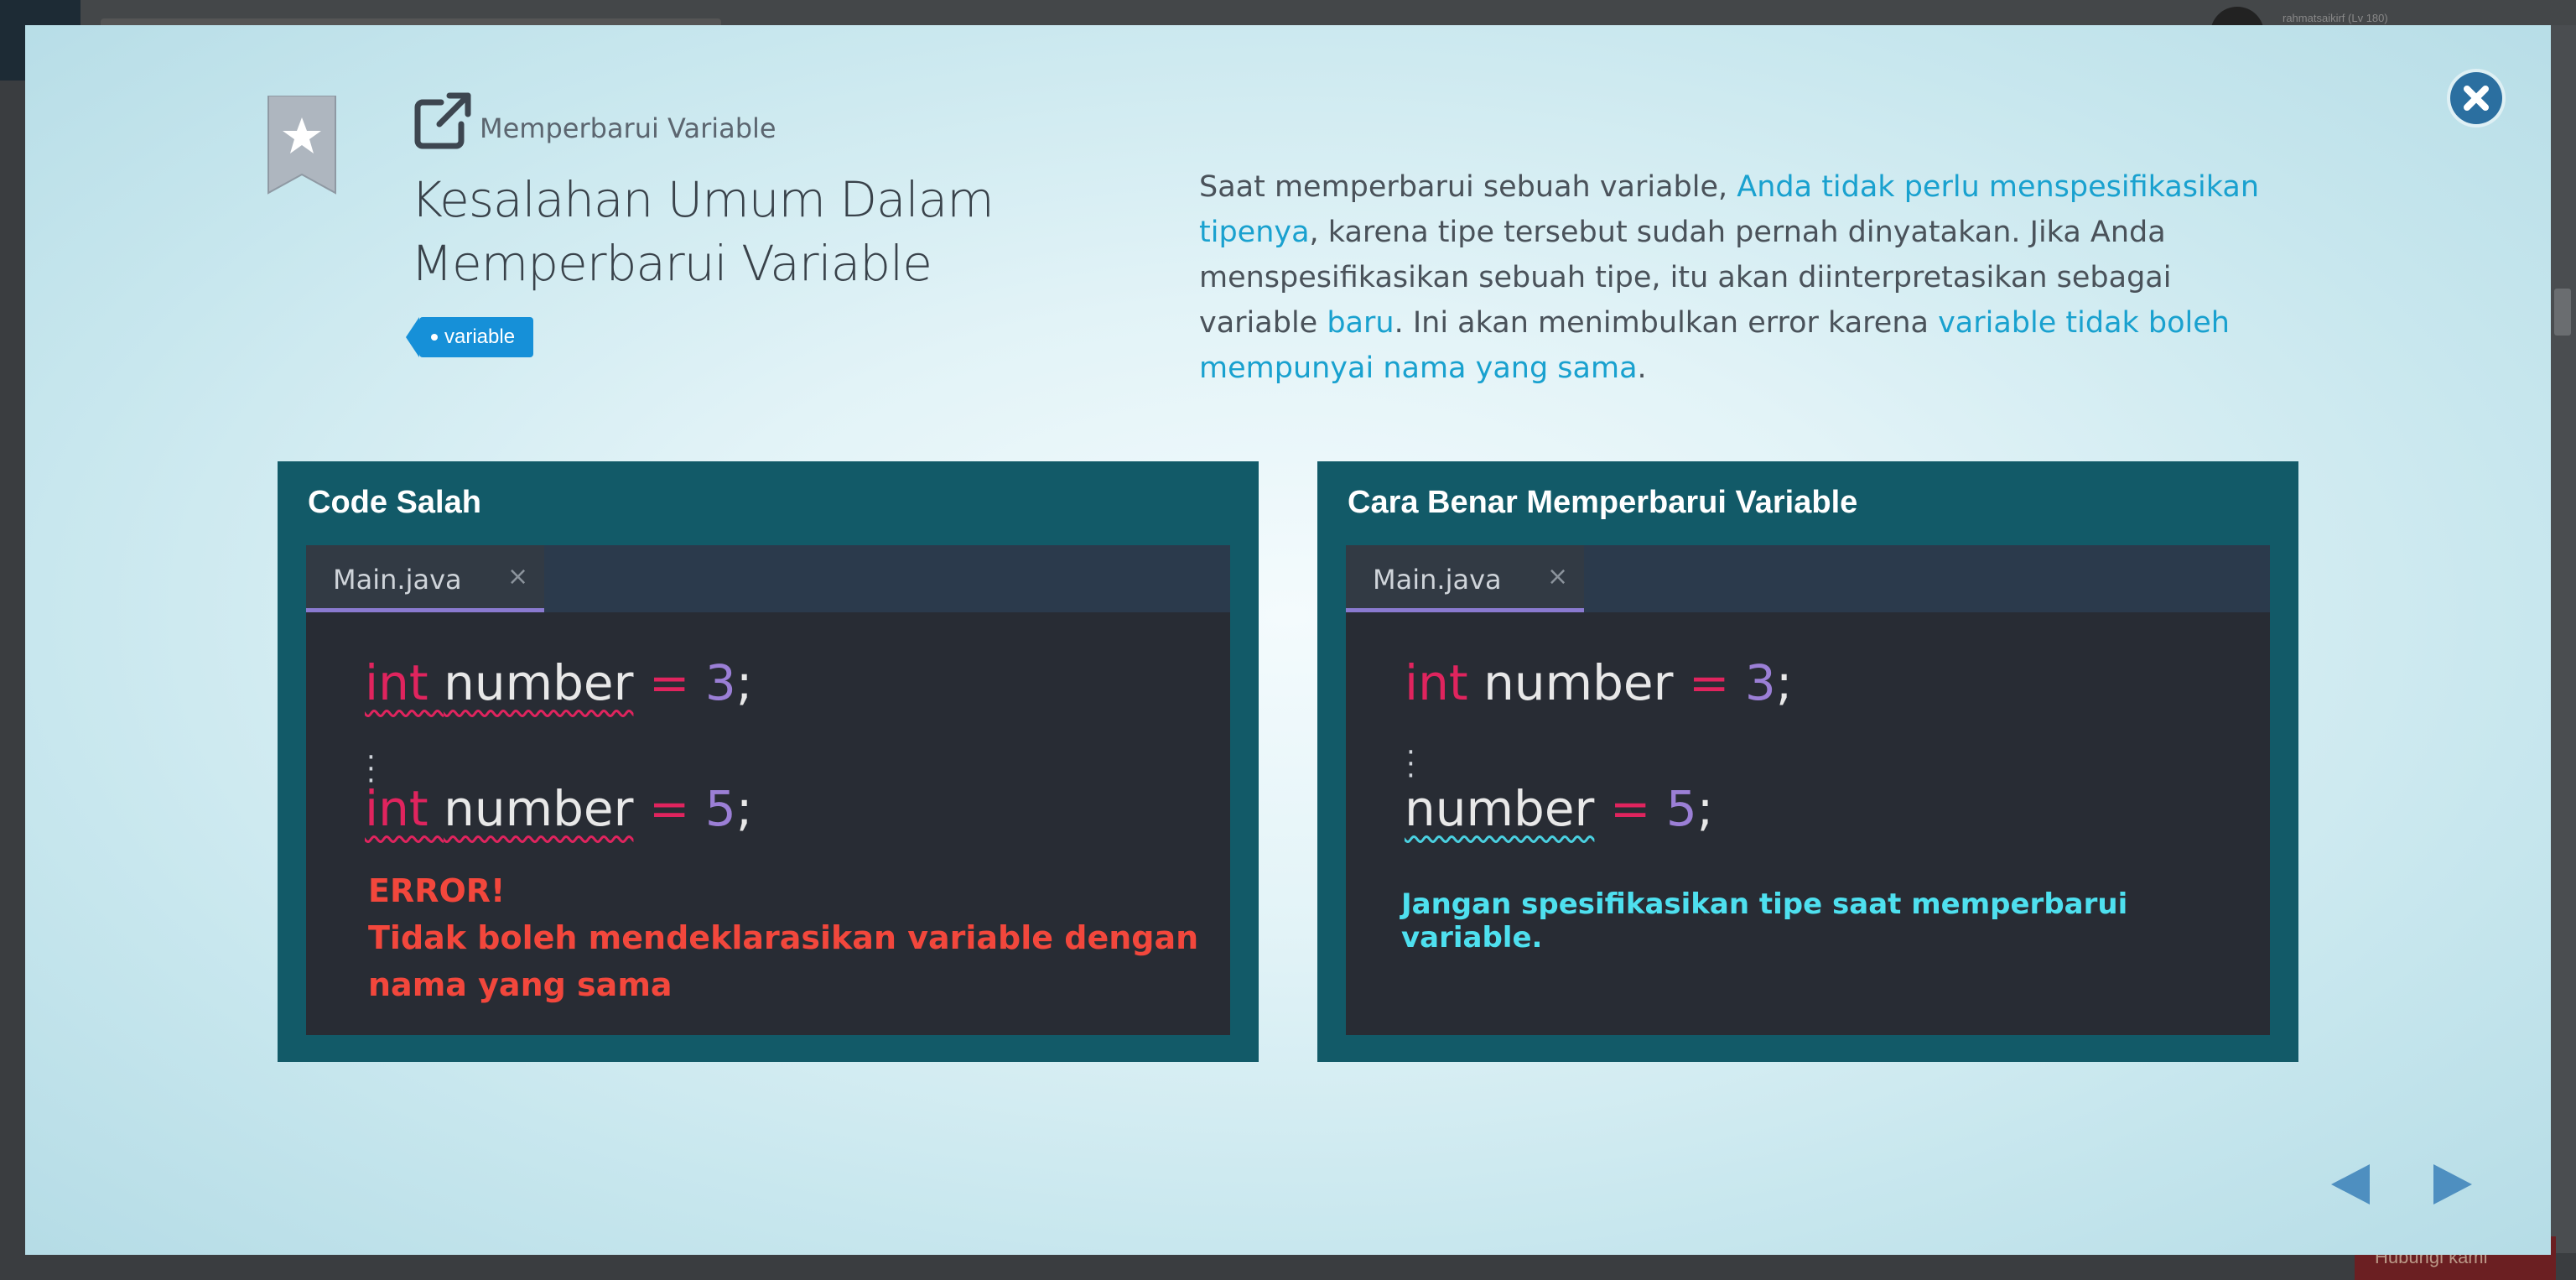 The image size is (2576, 1280). What do you see at coordinates (2562, 641) in the screenshot?
I see `page-scrollbar` at bounding box center [2562, 641].